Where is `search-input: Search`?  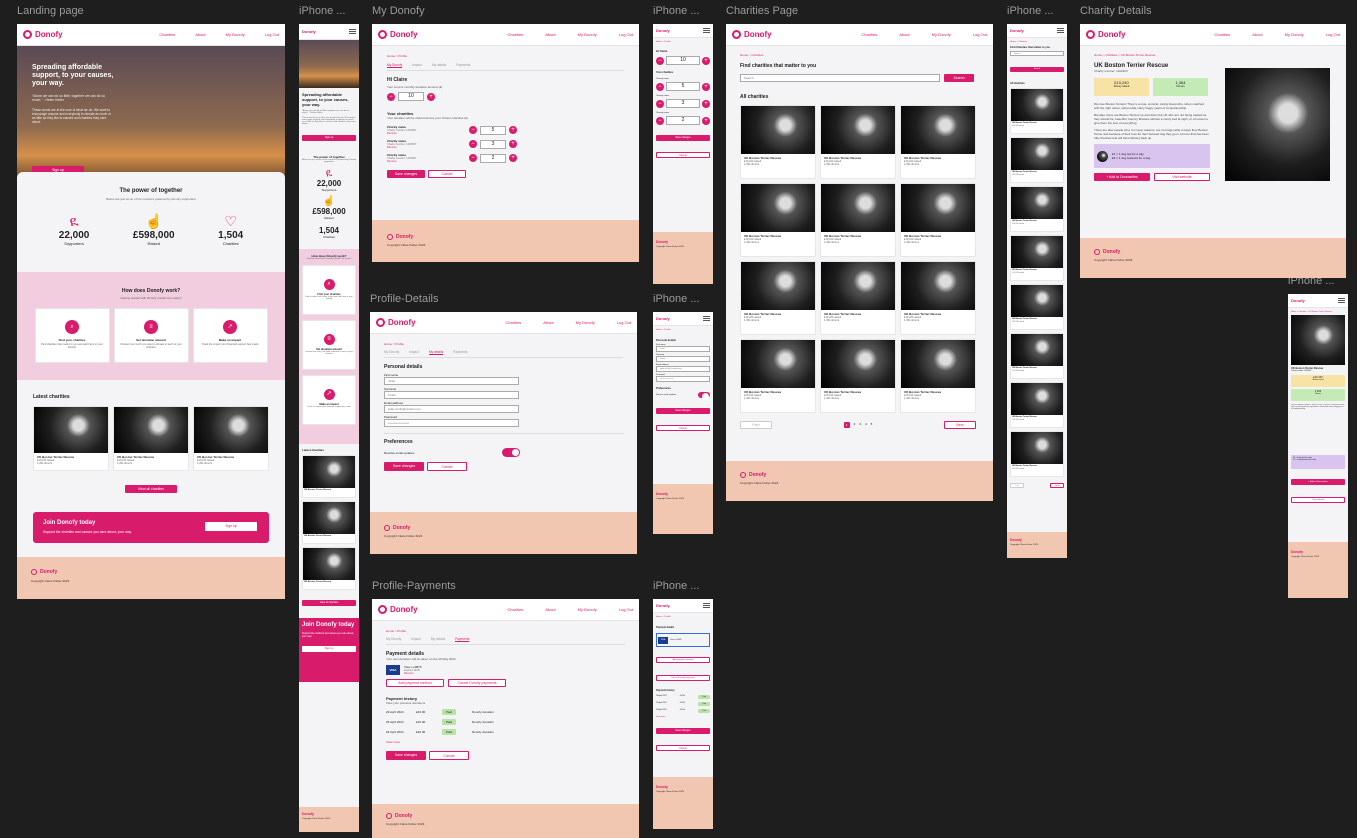
search-input: Search is located at coordinates (1037, 53).